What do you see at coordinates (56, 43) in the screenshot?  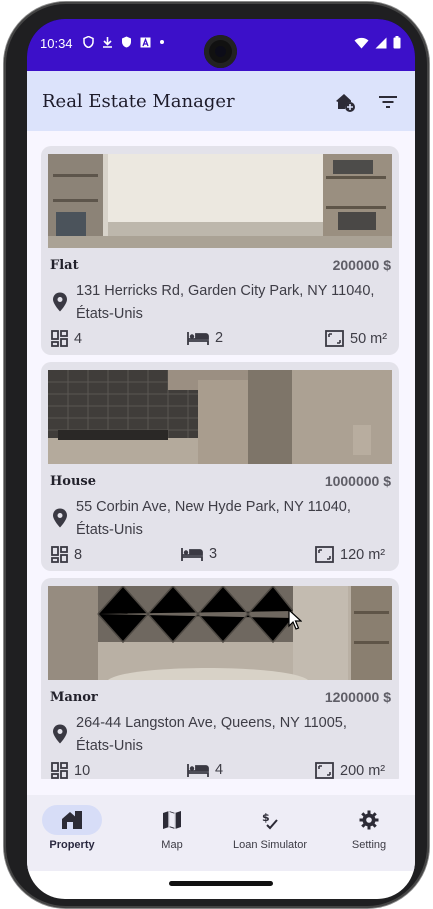 I see `status-time: 10:34` at bounding box center [56, 43].